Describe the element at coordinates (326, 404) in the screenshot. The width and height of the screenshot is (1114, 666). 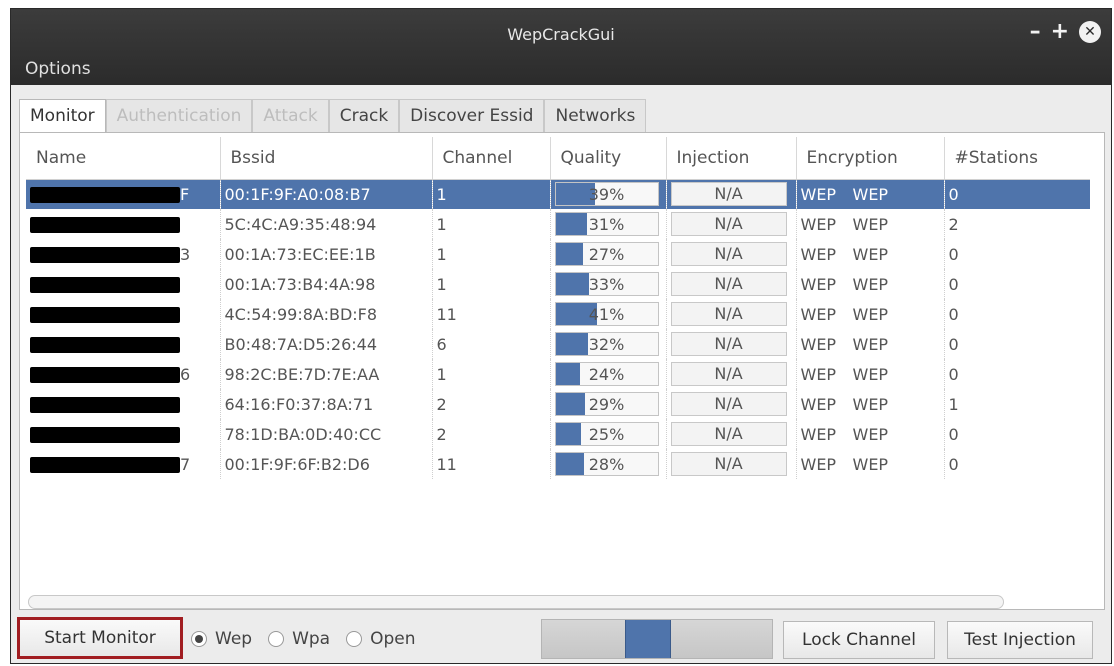
I see `cell-bssid: 64:16:F0:37:8A:71` at that location.